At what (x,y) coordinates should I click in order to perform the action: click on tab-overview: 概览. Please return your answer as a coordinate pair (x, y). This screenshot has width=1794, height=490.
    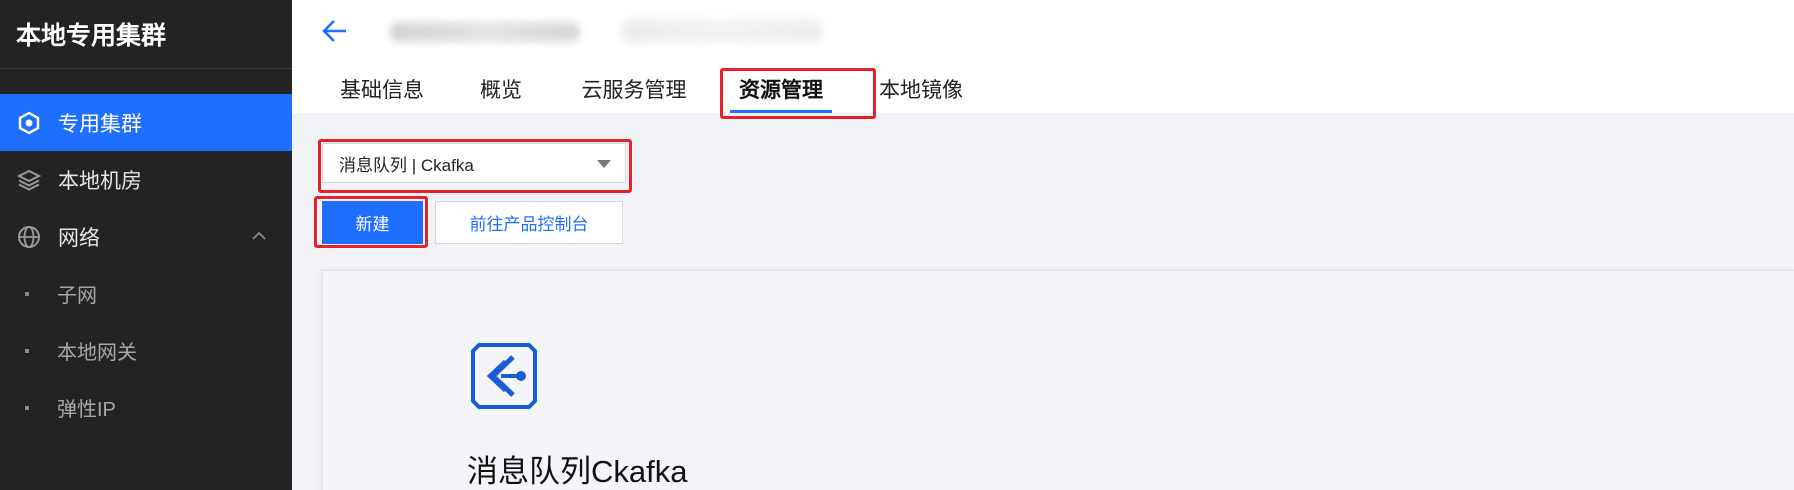
    Looking at the image, I should click on (501, 90).